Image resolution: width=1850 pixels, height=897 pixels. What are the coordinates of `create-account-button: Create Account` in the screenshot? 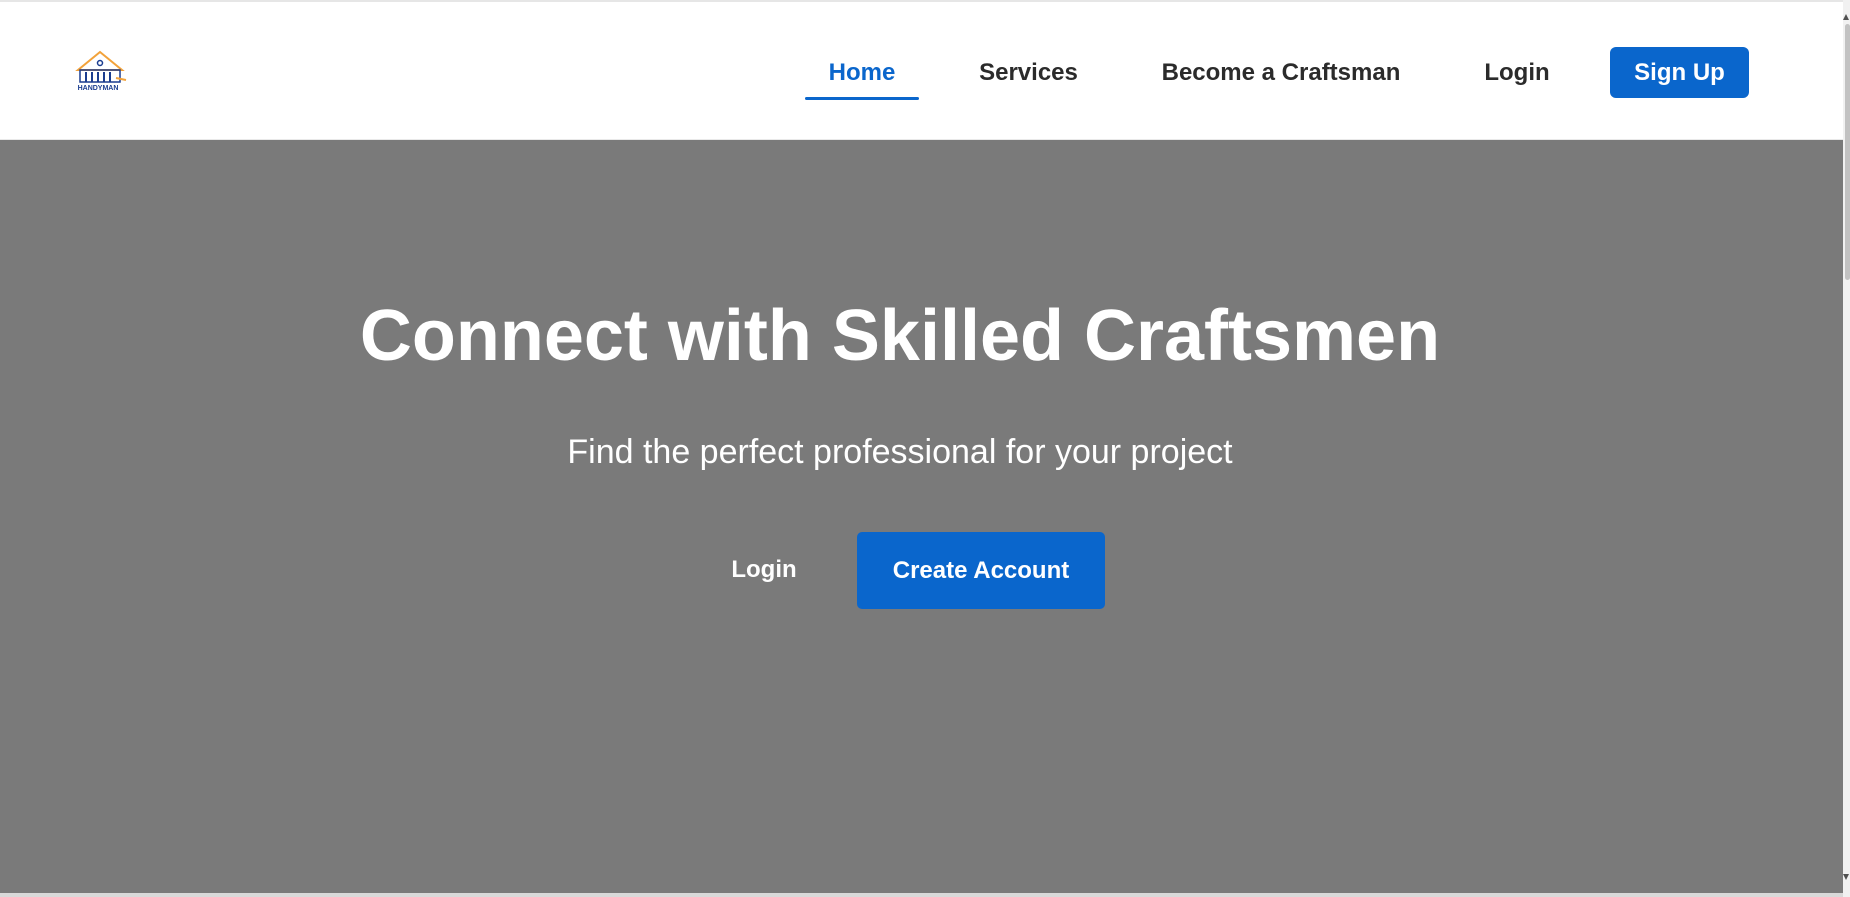 It's located at (981, 570).